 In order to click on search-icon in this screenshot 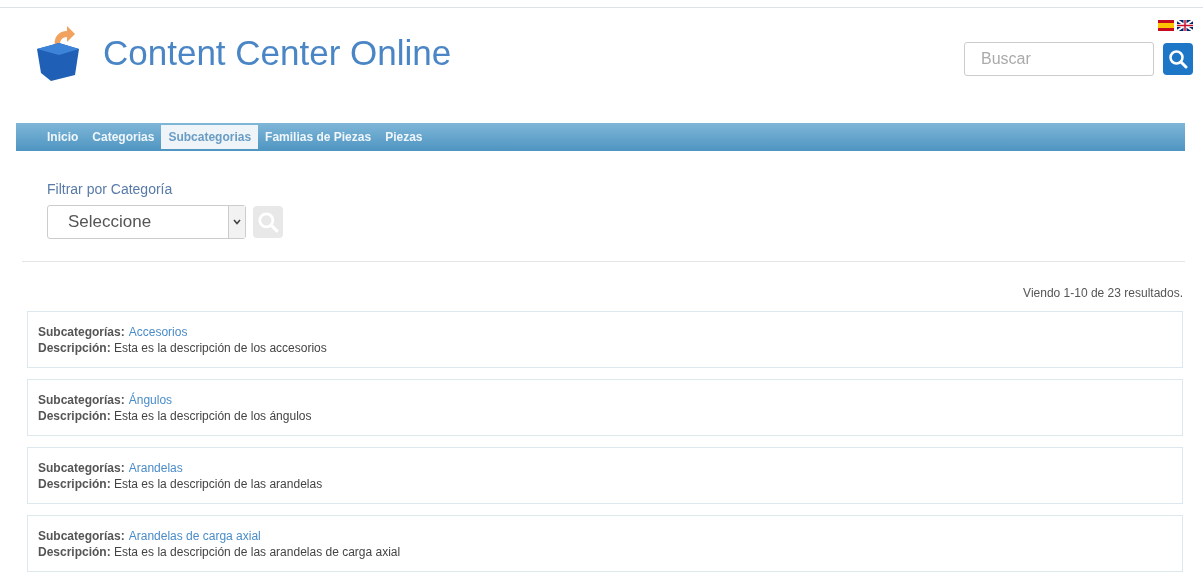, I will do `click(1178, 59)`.